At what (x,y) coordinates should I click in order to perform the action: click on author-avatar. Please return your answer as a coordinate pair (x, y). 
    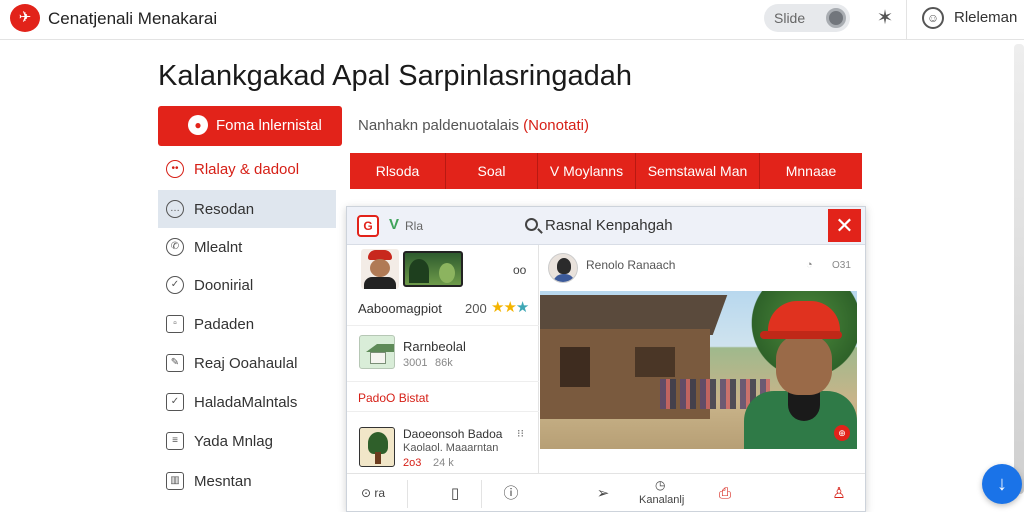
    Looking at the image, I should click on (563, 268).